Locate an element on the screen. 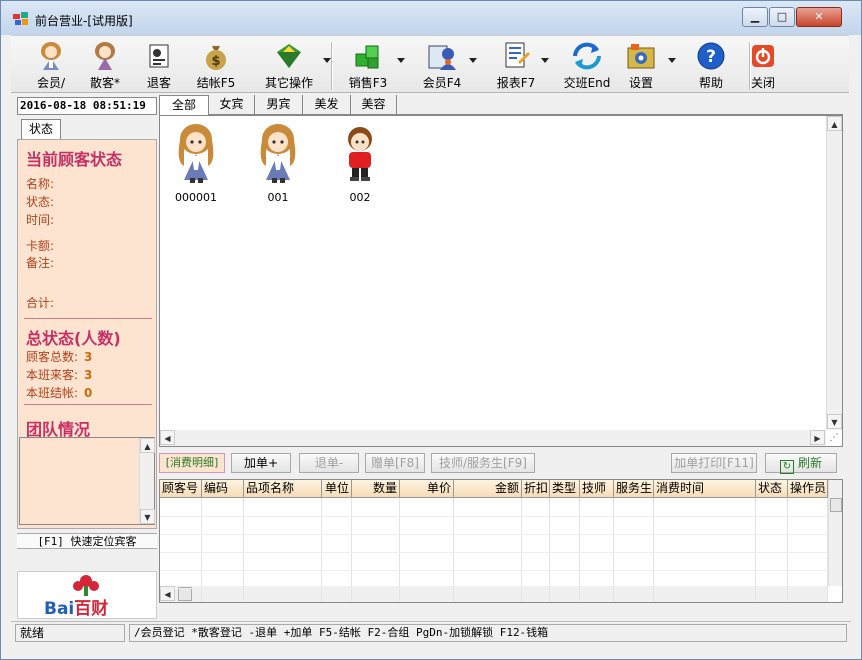  tab-4: 美容 is located at coordinates (374, 105).